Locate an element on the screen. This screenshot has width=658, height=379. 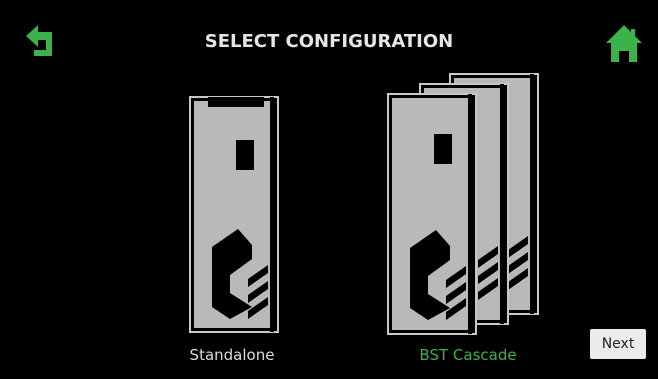
home-button is located at coordinates (624, 44).